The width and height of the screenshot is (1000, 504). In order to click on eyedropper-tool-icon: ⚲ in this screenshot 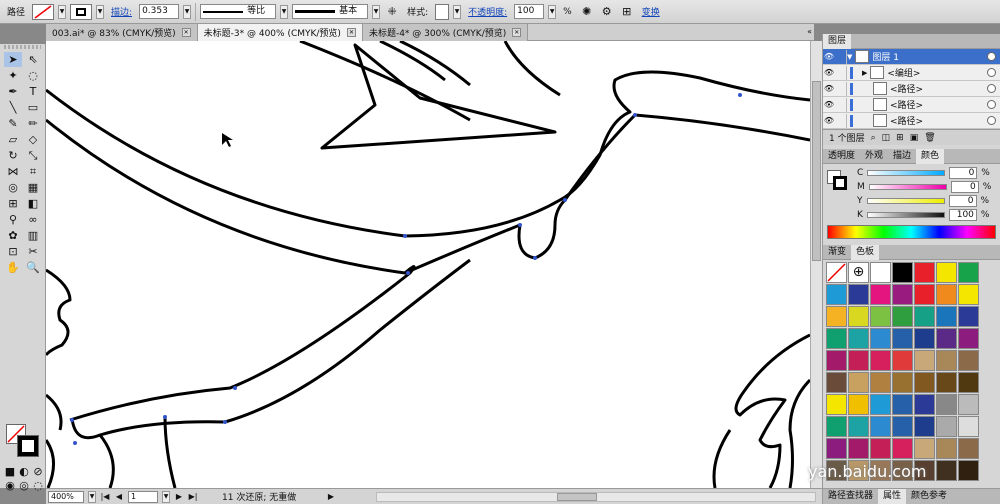, I will do `click(13, 219)`.